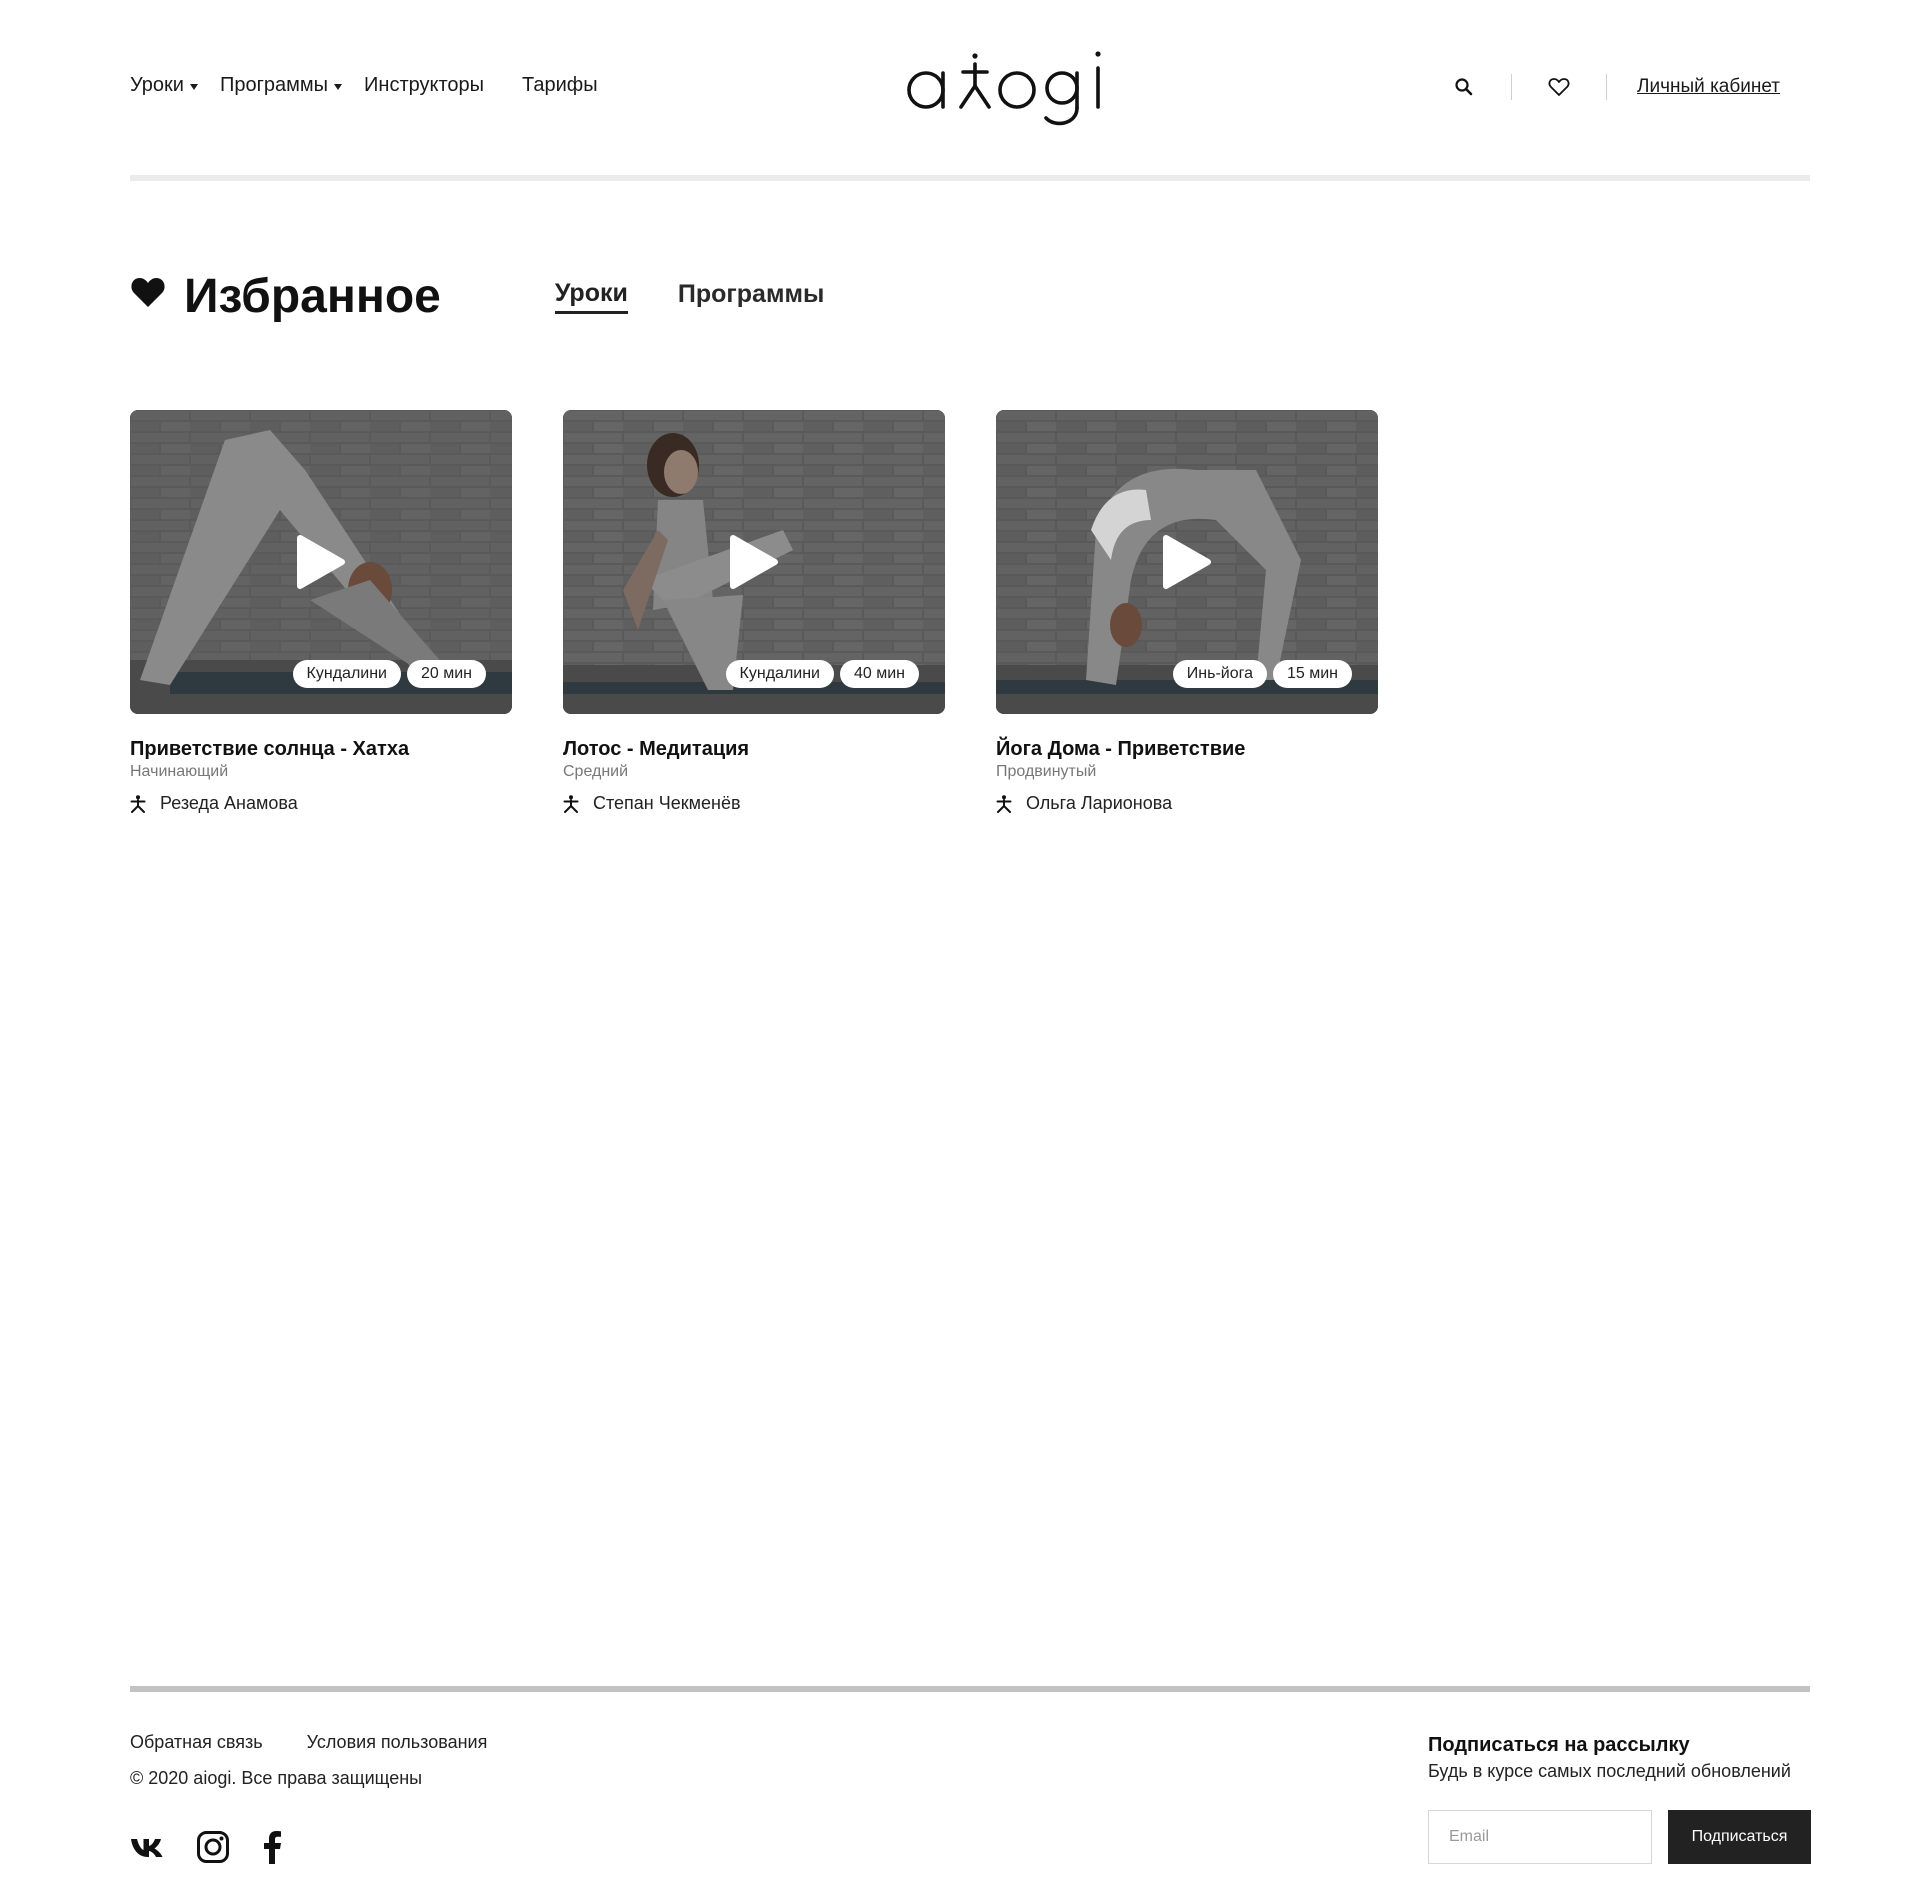 The width and height of the screenshot is (1920, 1882). Describe the element at coordinates (1099, 803) in the screenshot. I see `instructor-name: Ольга Ларионова` at that location.